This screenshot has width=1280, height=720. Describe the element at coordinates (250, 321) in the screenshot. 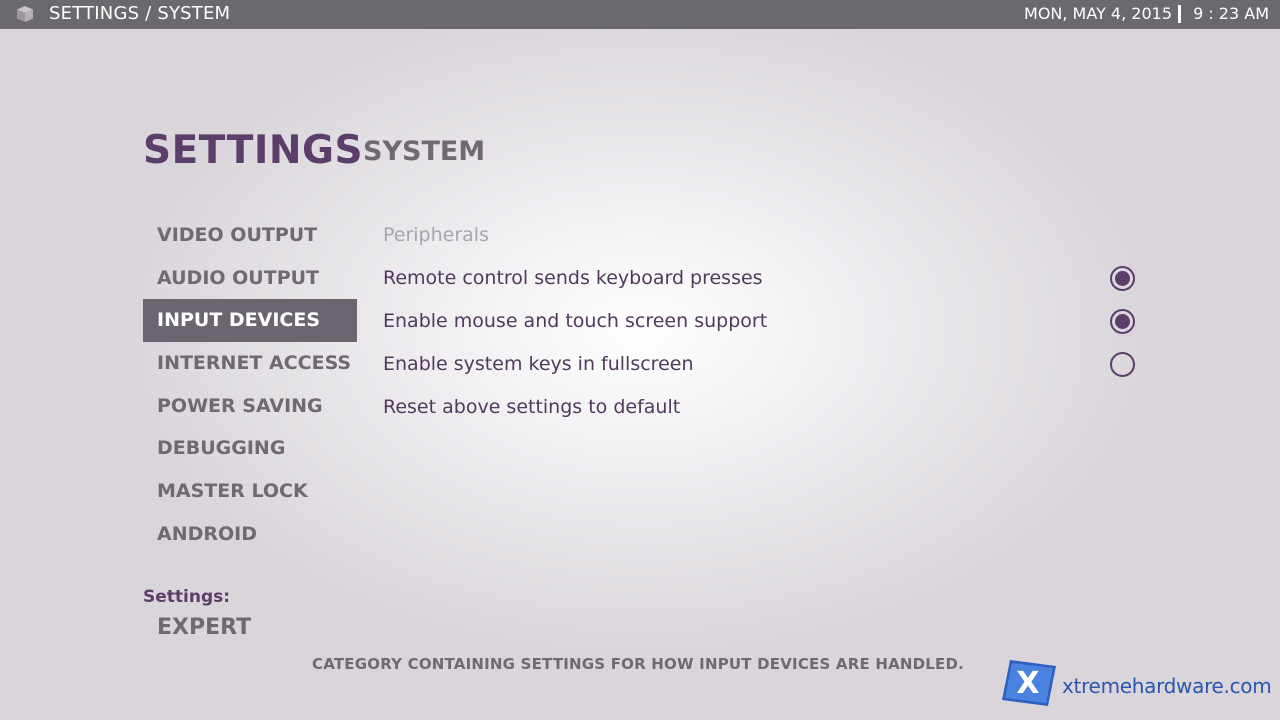

I see `category-input-devices: INPUT DEVICES` at that location.